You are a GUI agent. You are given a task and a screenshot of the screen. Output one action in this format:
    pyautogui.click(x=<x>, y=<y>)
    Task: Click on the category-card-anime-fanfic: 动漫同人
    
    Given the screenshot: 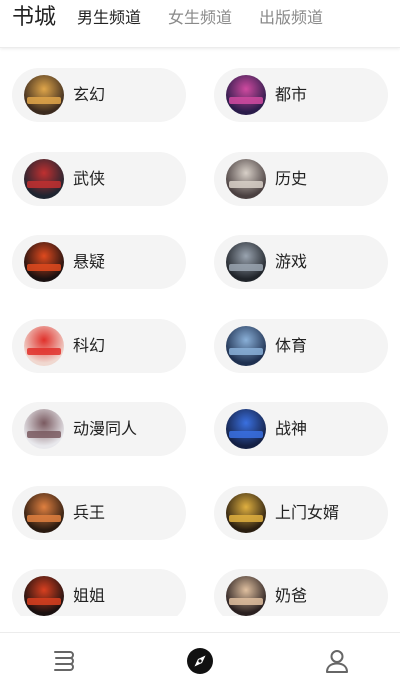 What is the action you would take?
    pyautogui.click(x=99, y=429)
    